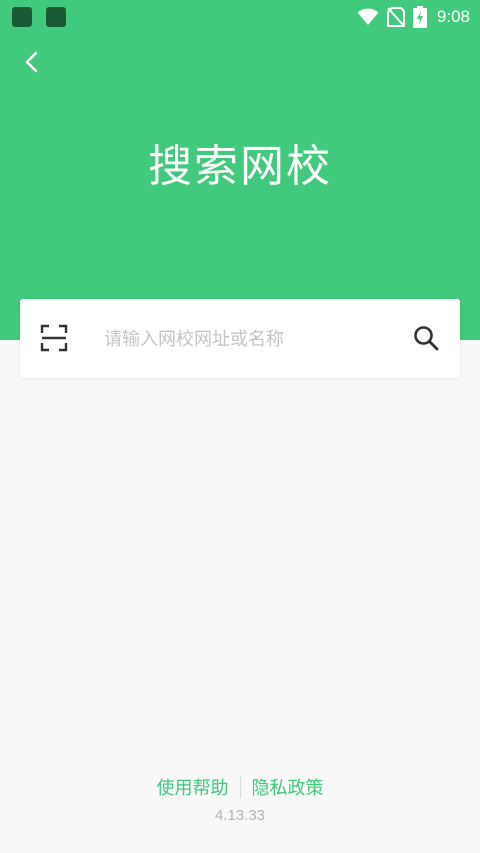  What do you see at coordinates (453, 16) in the screenshot?
I see `status-time: 9:08` at bounding box center [453, 16].